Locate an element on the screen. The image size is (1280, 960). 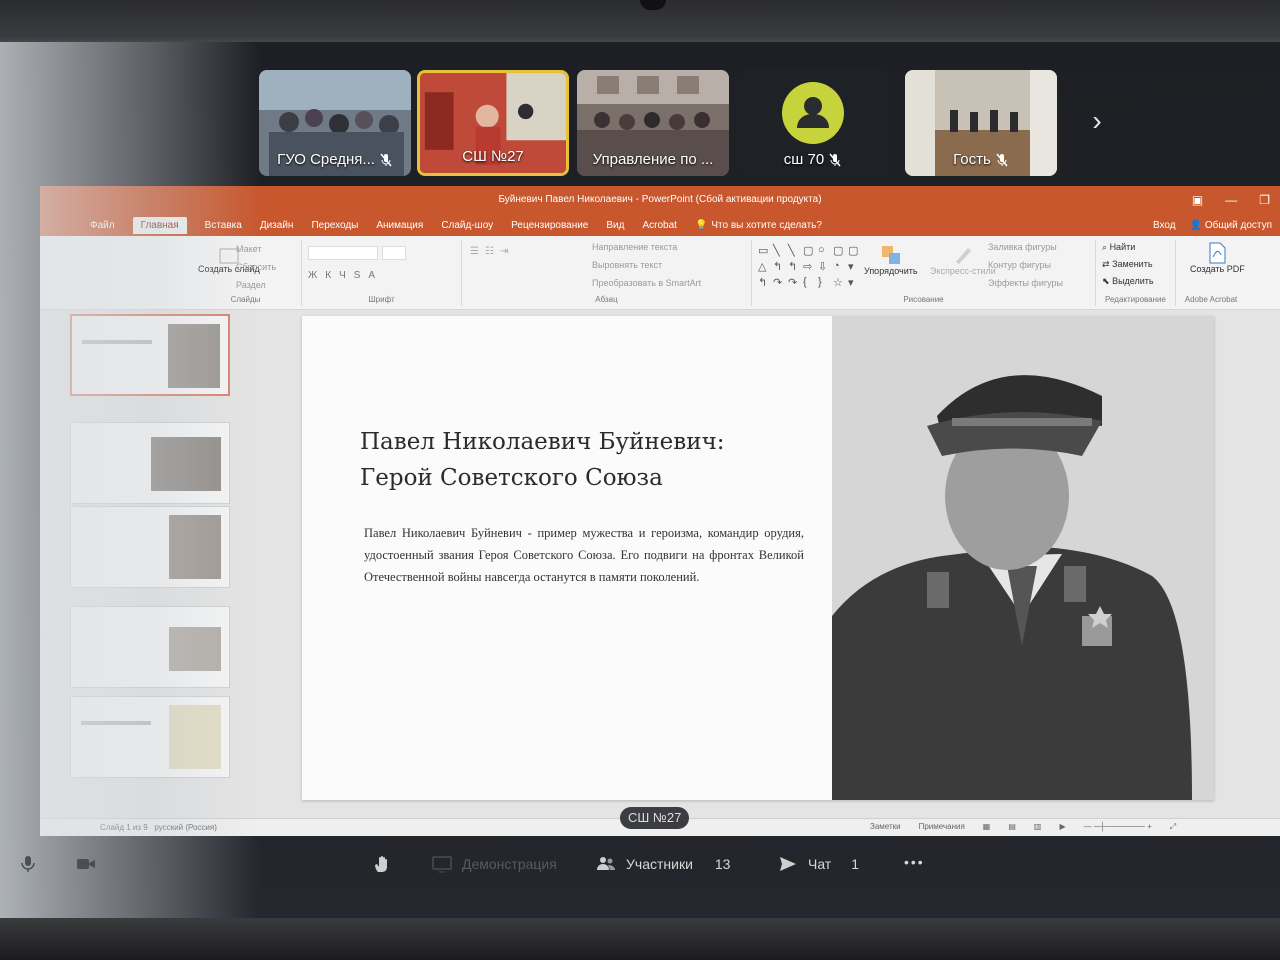
quick-styles-icon is located at coordinates (963, 256).